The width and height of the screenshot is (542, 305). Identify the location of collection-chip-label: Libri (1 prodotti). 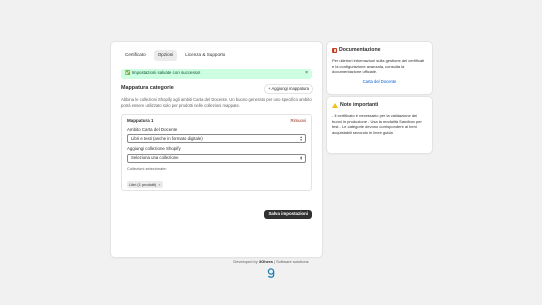
(143, 184).